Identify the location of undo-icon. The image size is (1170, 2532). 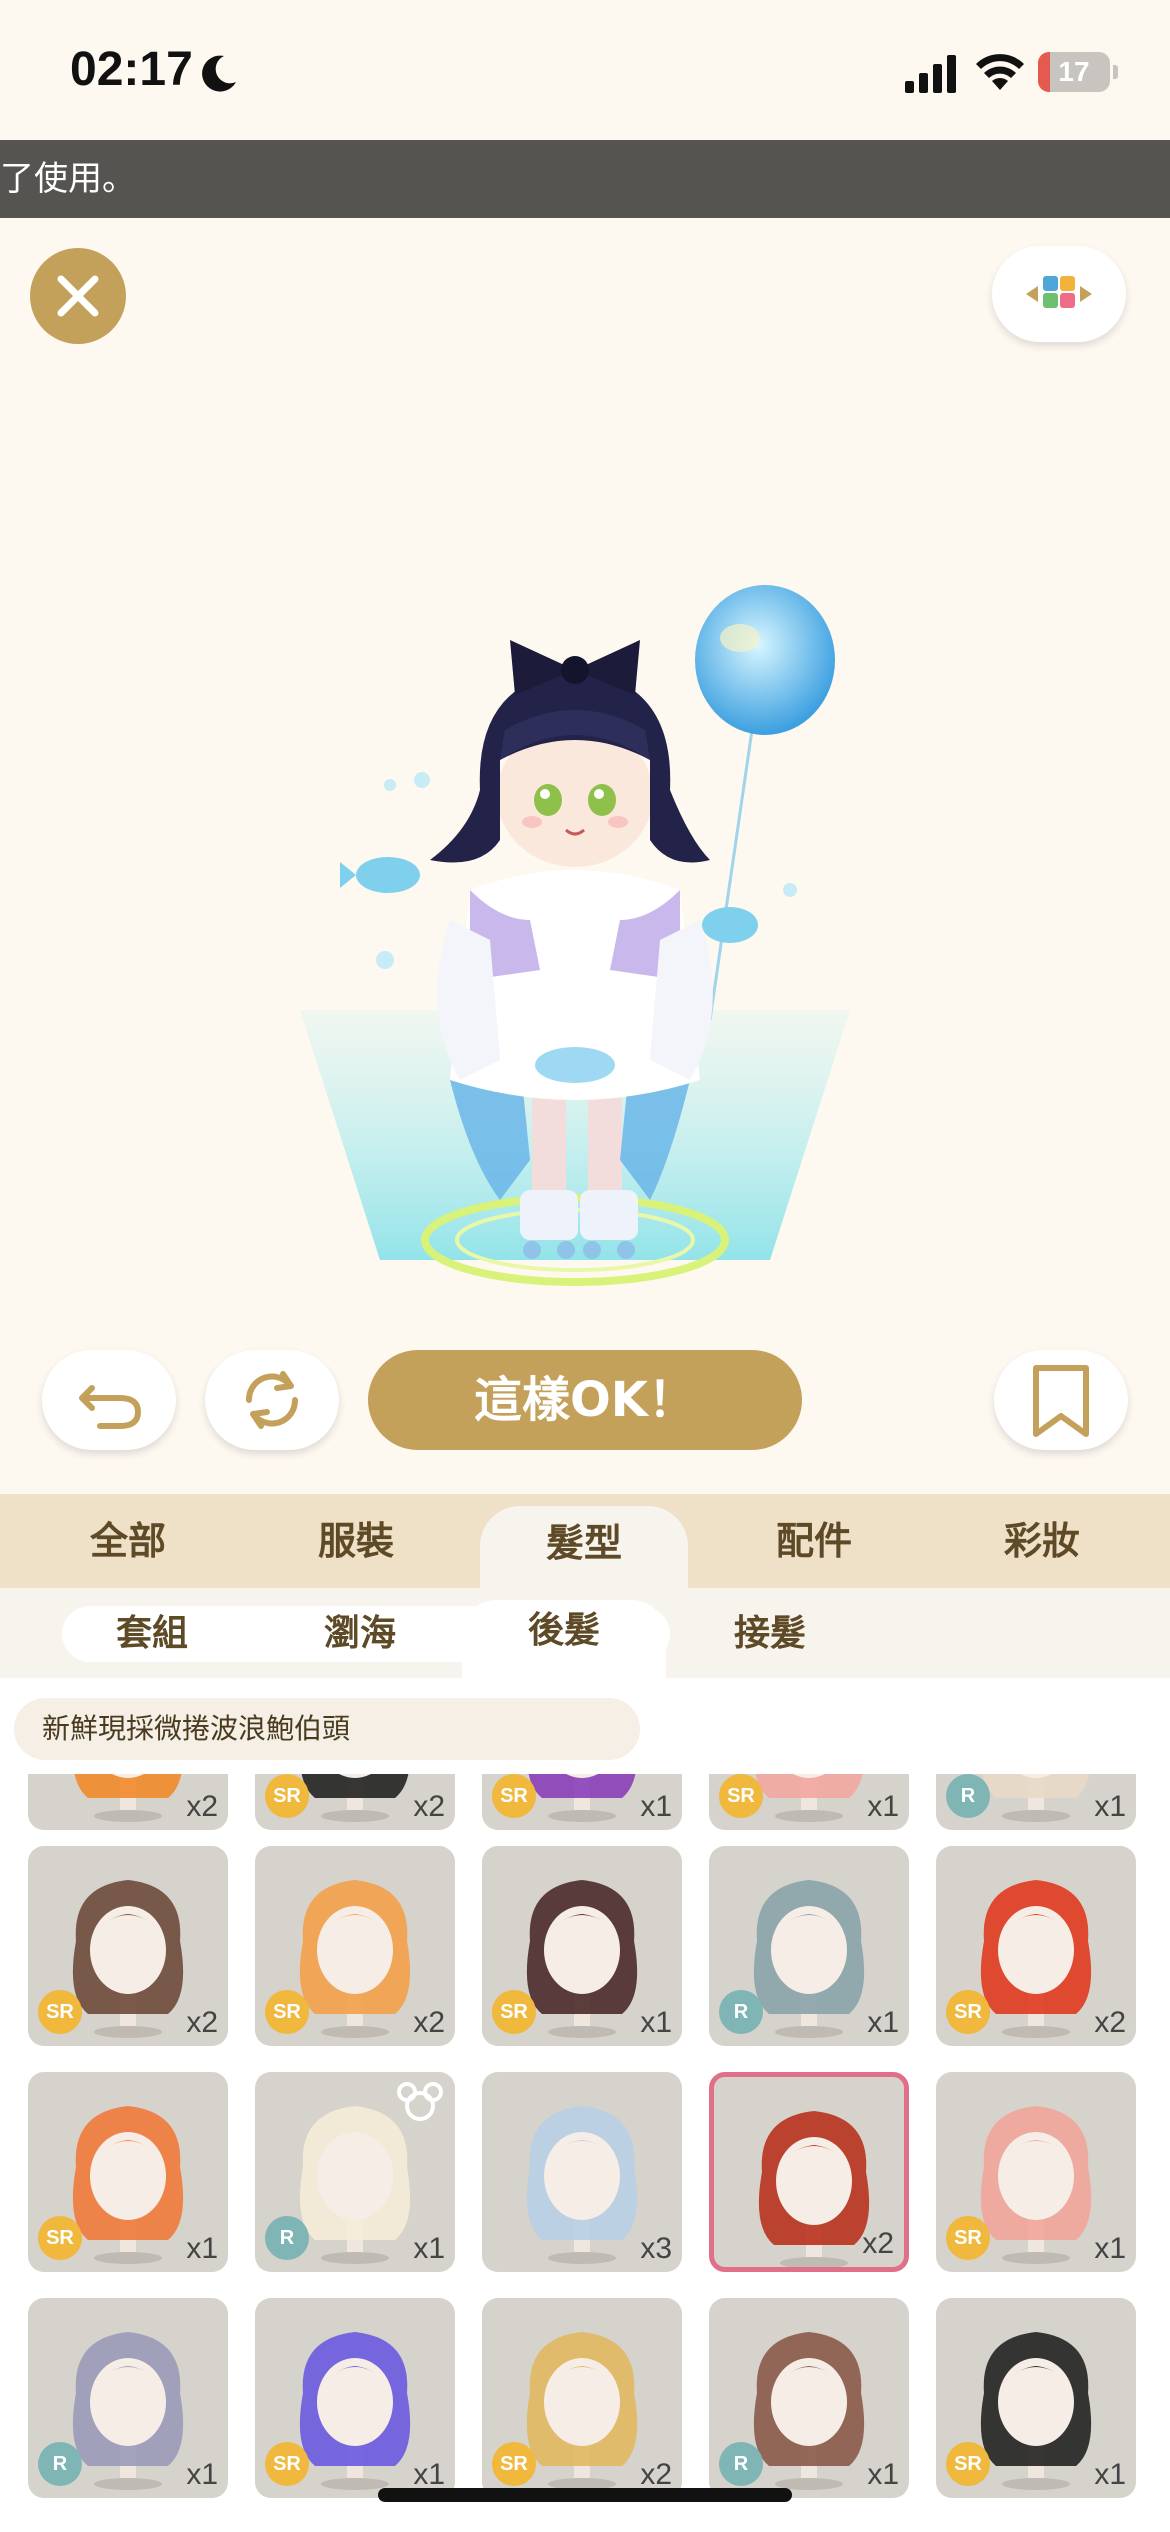
(110, 1407).